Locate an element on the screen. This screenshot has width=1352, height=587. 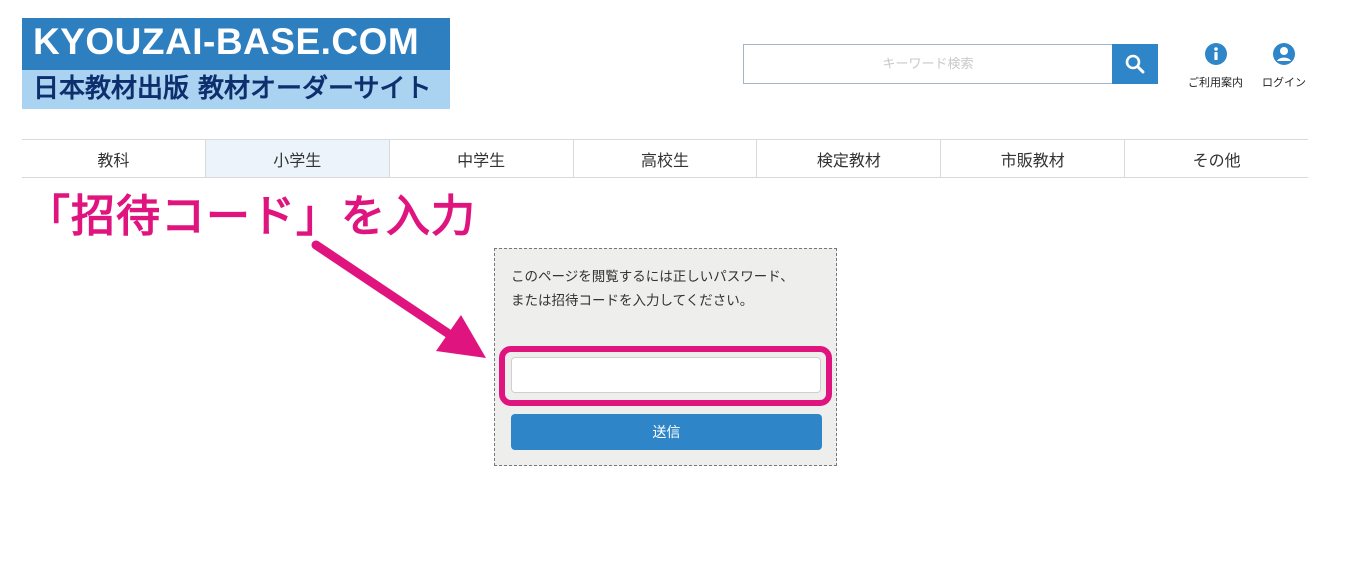
search-button is located at coordinates (1135, 64).